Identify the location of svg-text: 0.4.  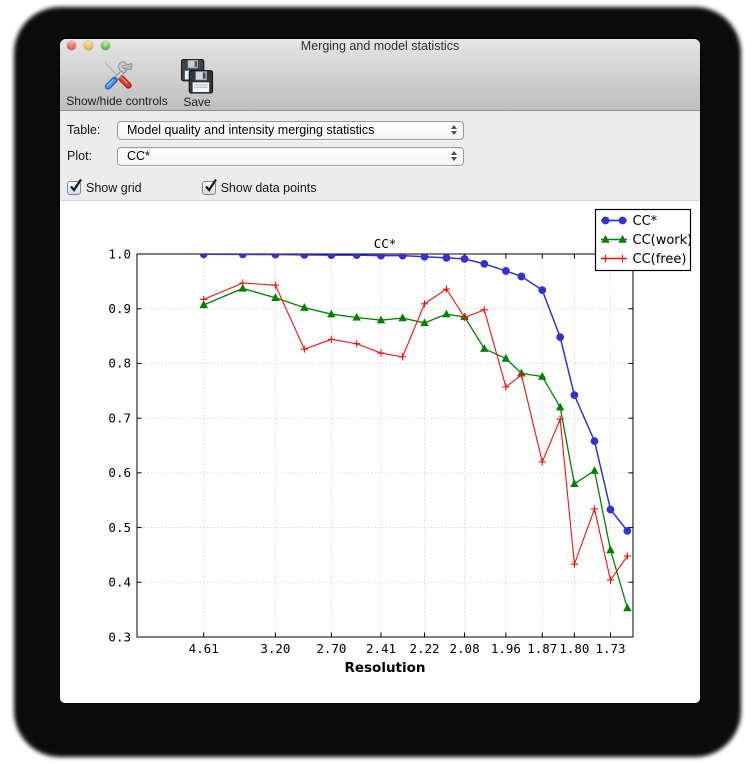
(119, 582).